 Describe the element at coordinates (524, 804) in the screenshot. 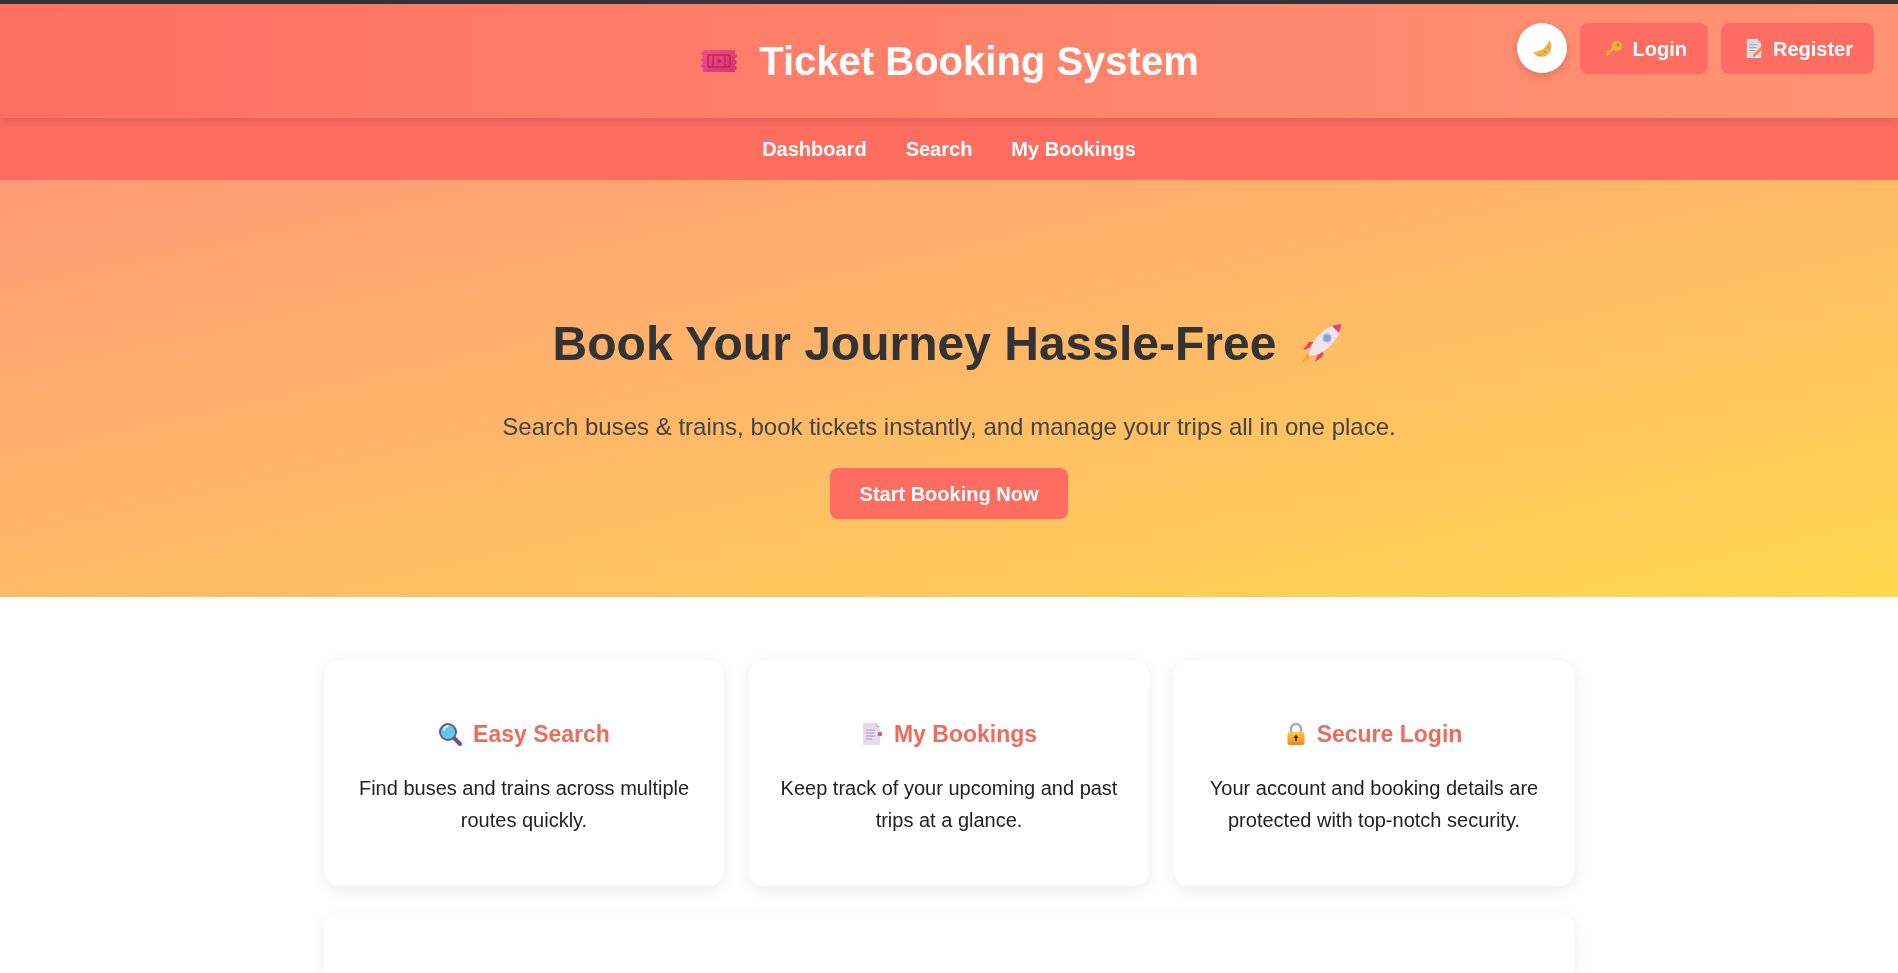

I see `feature-description: Find buses and trains across multiple routes quickly.` at that location.